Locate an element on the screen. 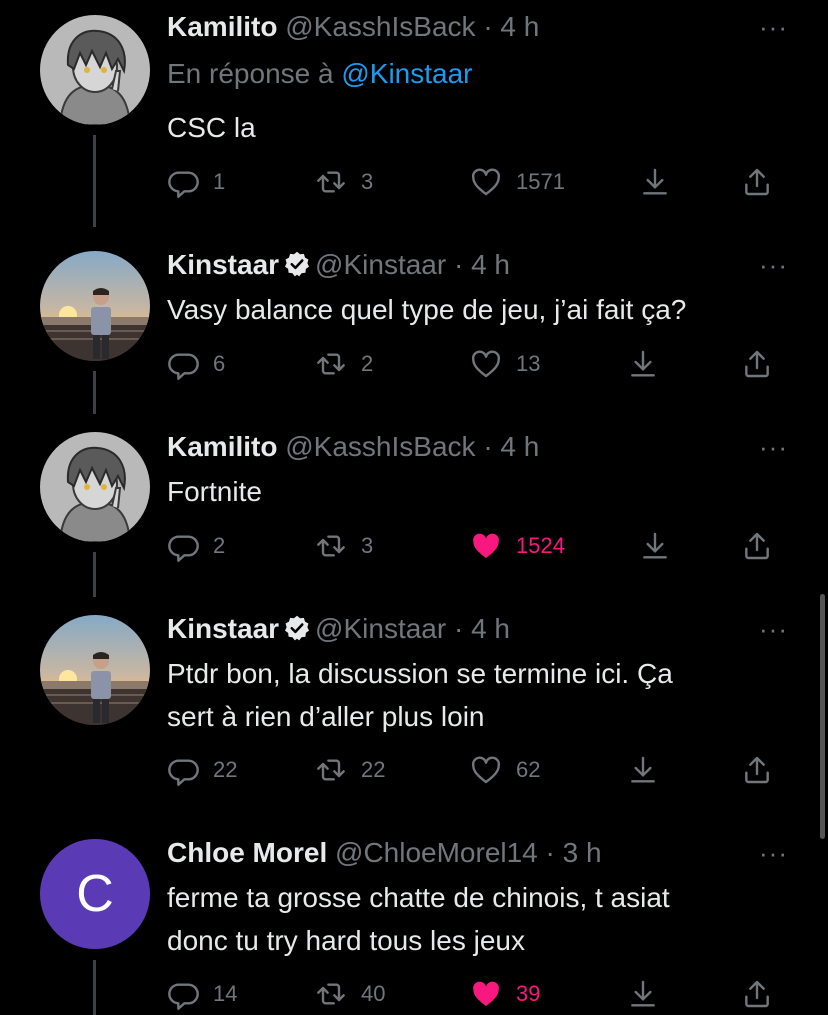 This screenshot has width=828, height=1015. retweet-button: 40 is located at coordinates (350, 994).